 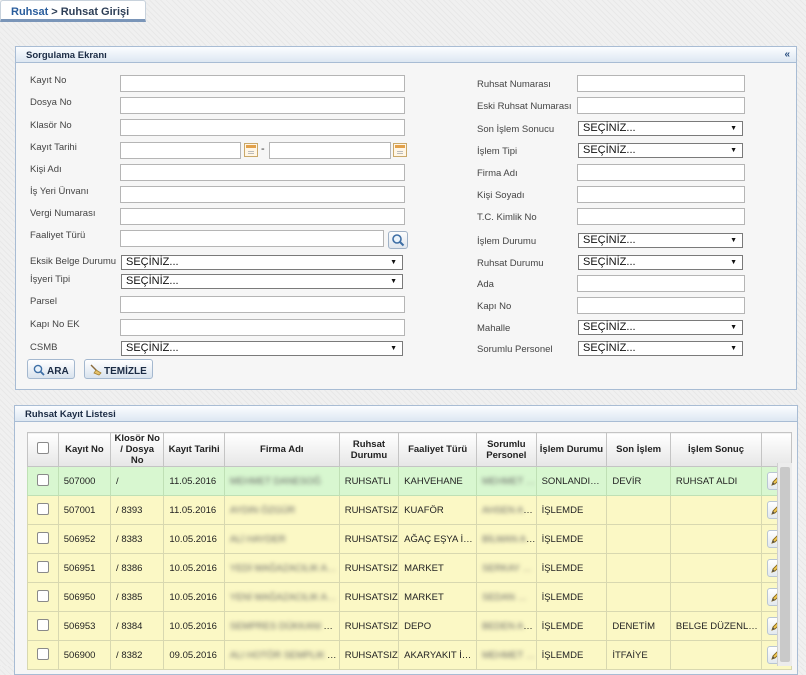 What do you see at coordinates (661, 194) in the screenshot?
I see `kisi-soyadi-input` at bounding box center [661, 194].